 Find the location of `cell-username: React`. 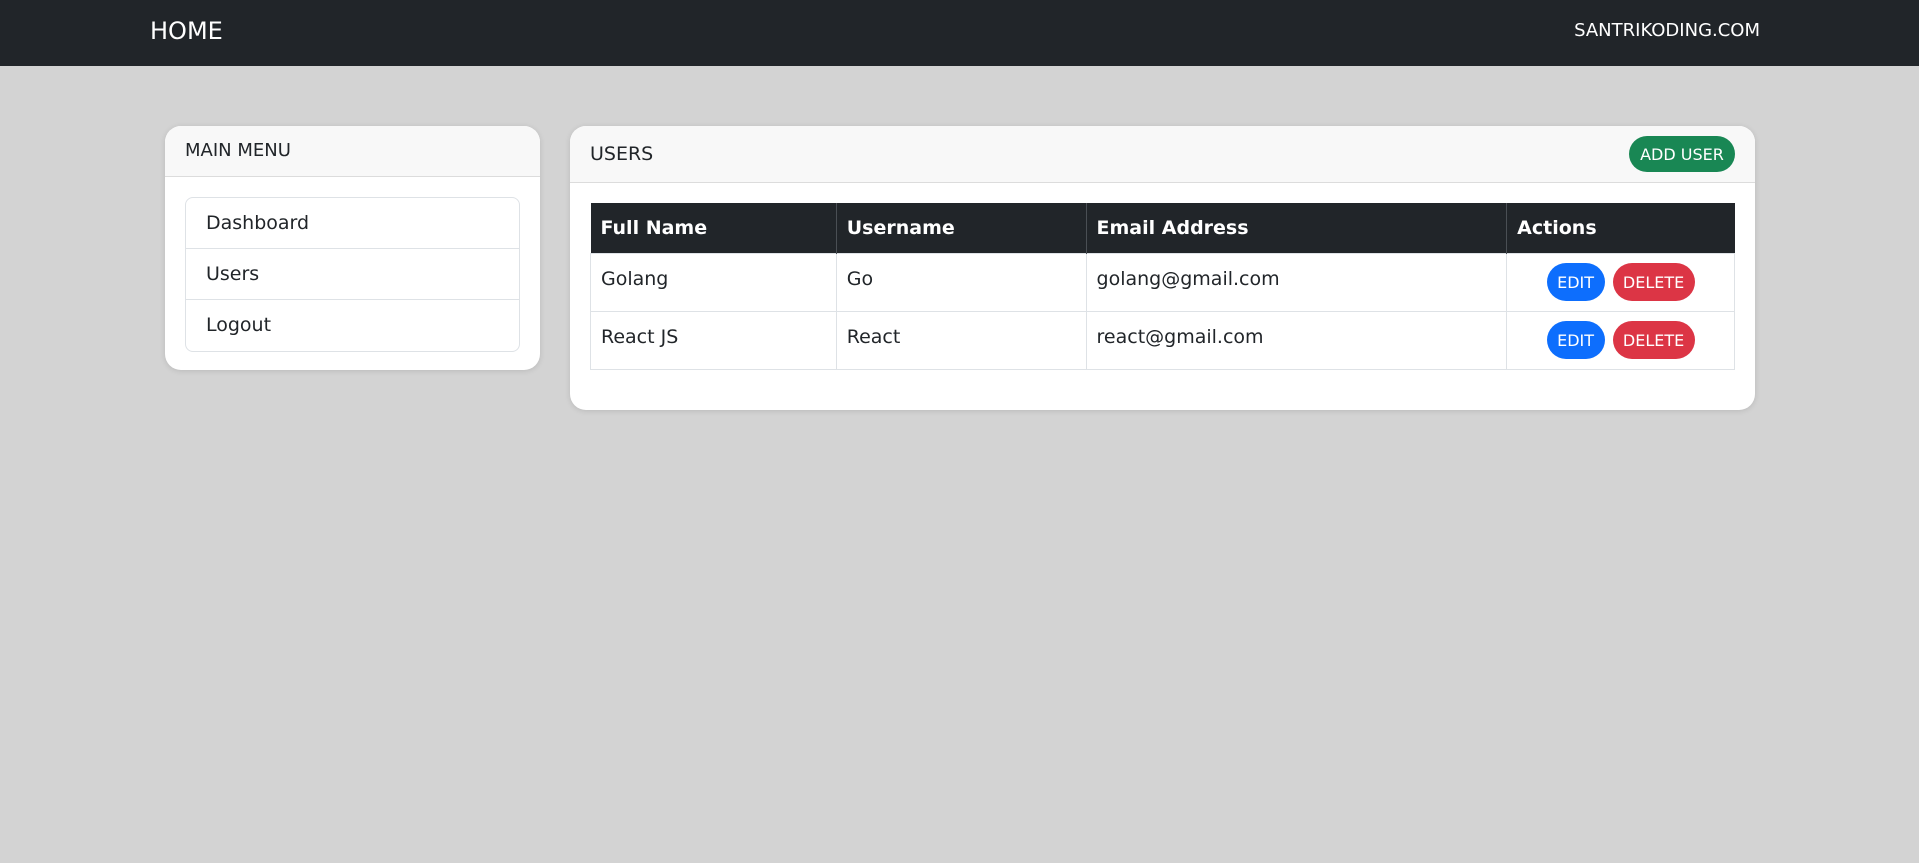

cell-username: React is located at coordinates (961, 340).